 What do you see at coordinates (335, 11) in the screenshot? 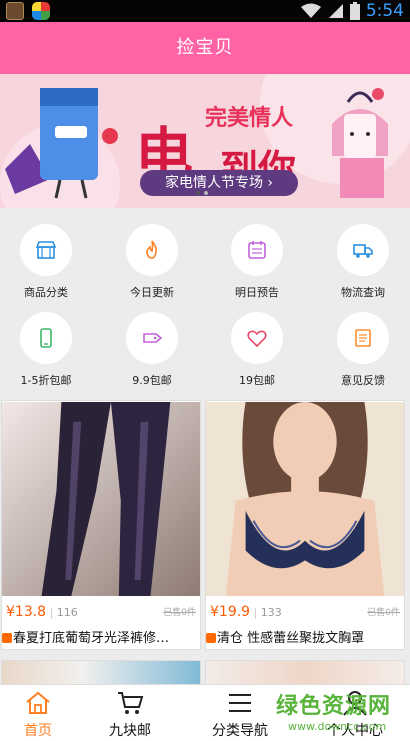
I see `signal-icon` at bounding box center [335, 11].